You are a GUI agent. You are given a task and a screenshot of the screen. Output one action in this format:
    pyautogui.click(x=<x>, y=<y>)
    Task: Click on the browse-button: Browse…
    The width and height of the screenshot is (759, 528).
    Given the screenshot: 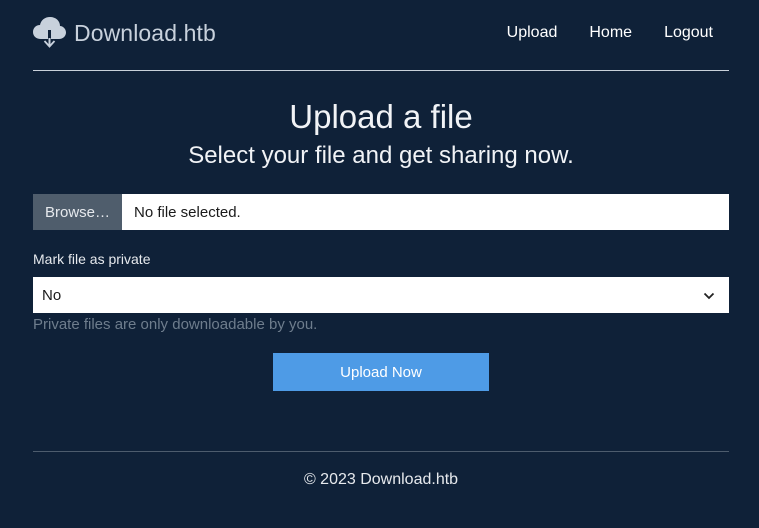 What is the action you would take?
    pyautogui.click(x=77, y=212)
    